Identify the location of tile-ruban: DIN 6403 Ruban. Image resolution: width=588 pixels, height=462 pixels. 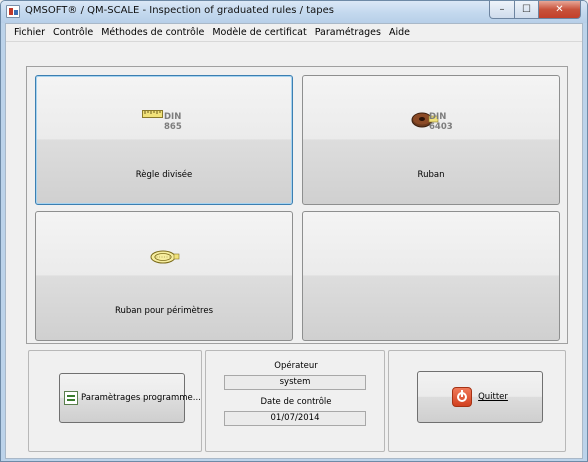
(431, 140).